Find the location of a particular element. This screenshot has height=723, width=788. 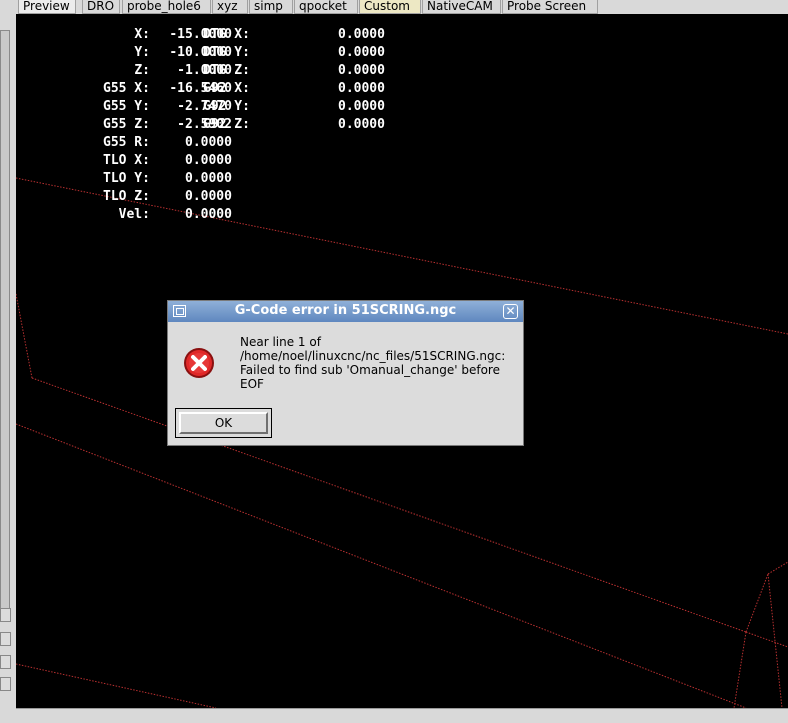

bottom-bar is located at coordinates (402, 715).